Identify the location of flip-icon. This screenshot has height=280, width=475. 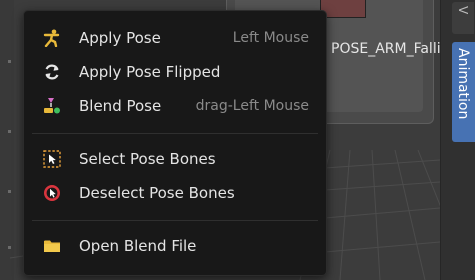
(52, 72).